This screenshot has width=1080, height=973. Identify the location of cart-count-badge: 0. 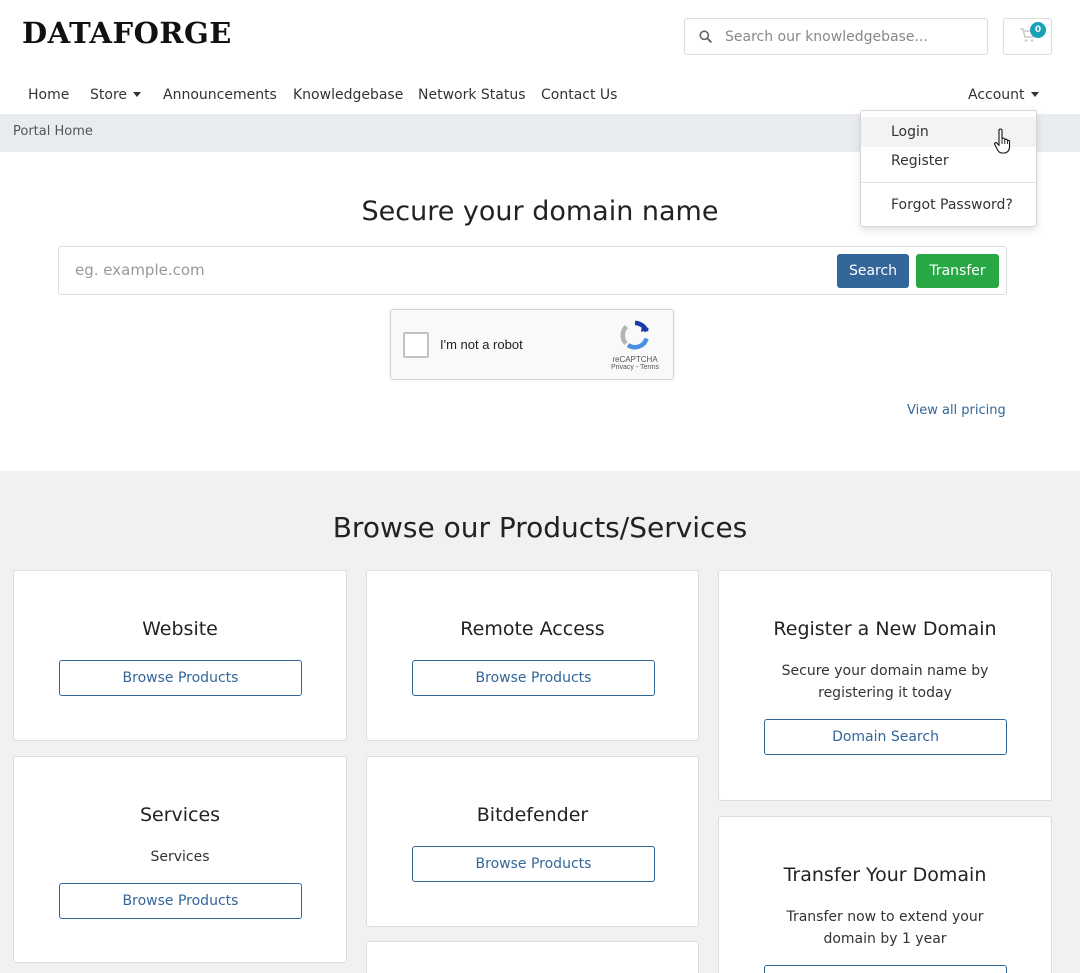
(1038, 30).